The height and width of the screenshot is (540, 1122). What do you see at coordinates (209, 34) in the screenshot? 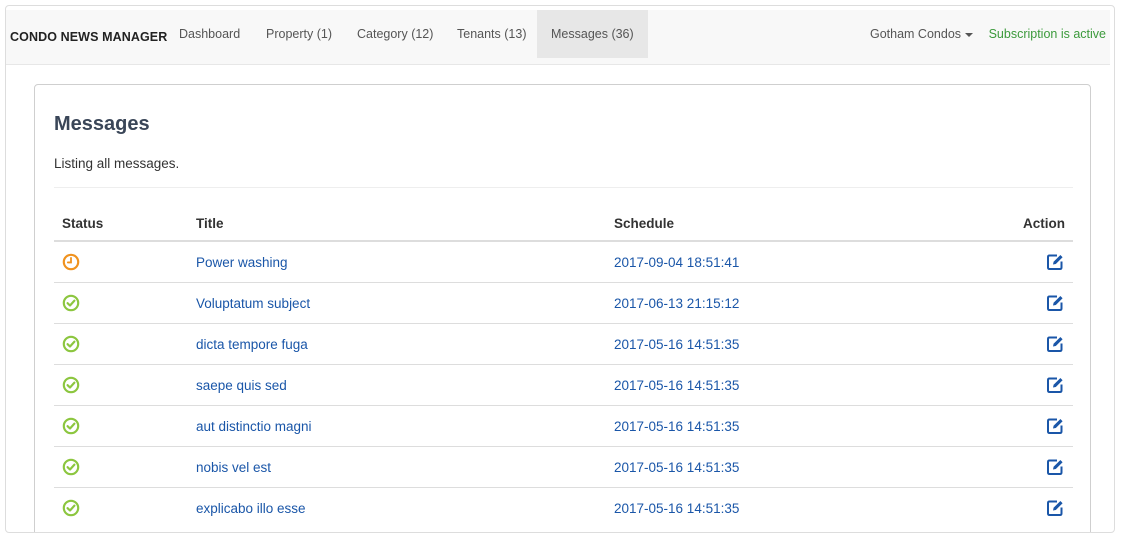
I see `nav-dashboard: Dashboard` at bounding box center [209, 34].